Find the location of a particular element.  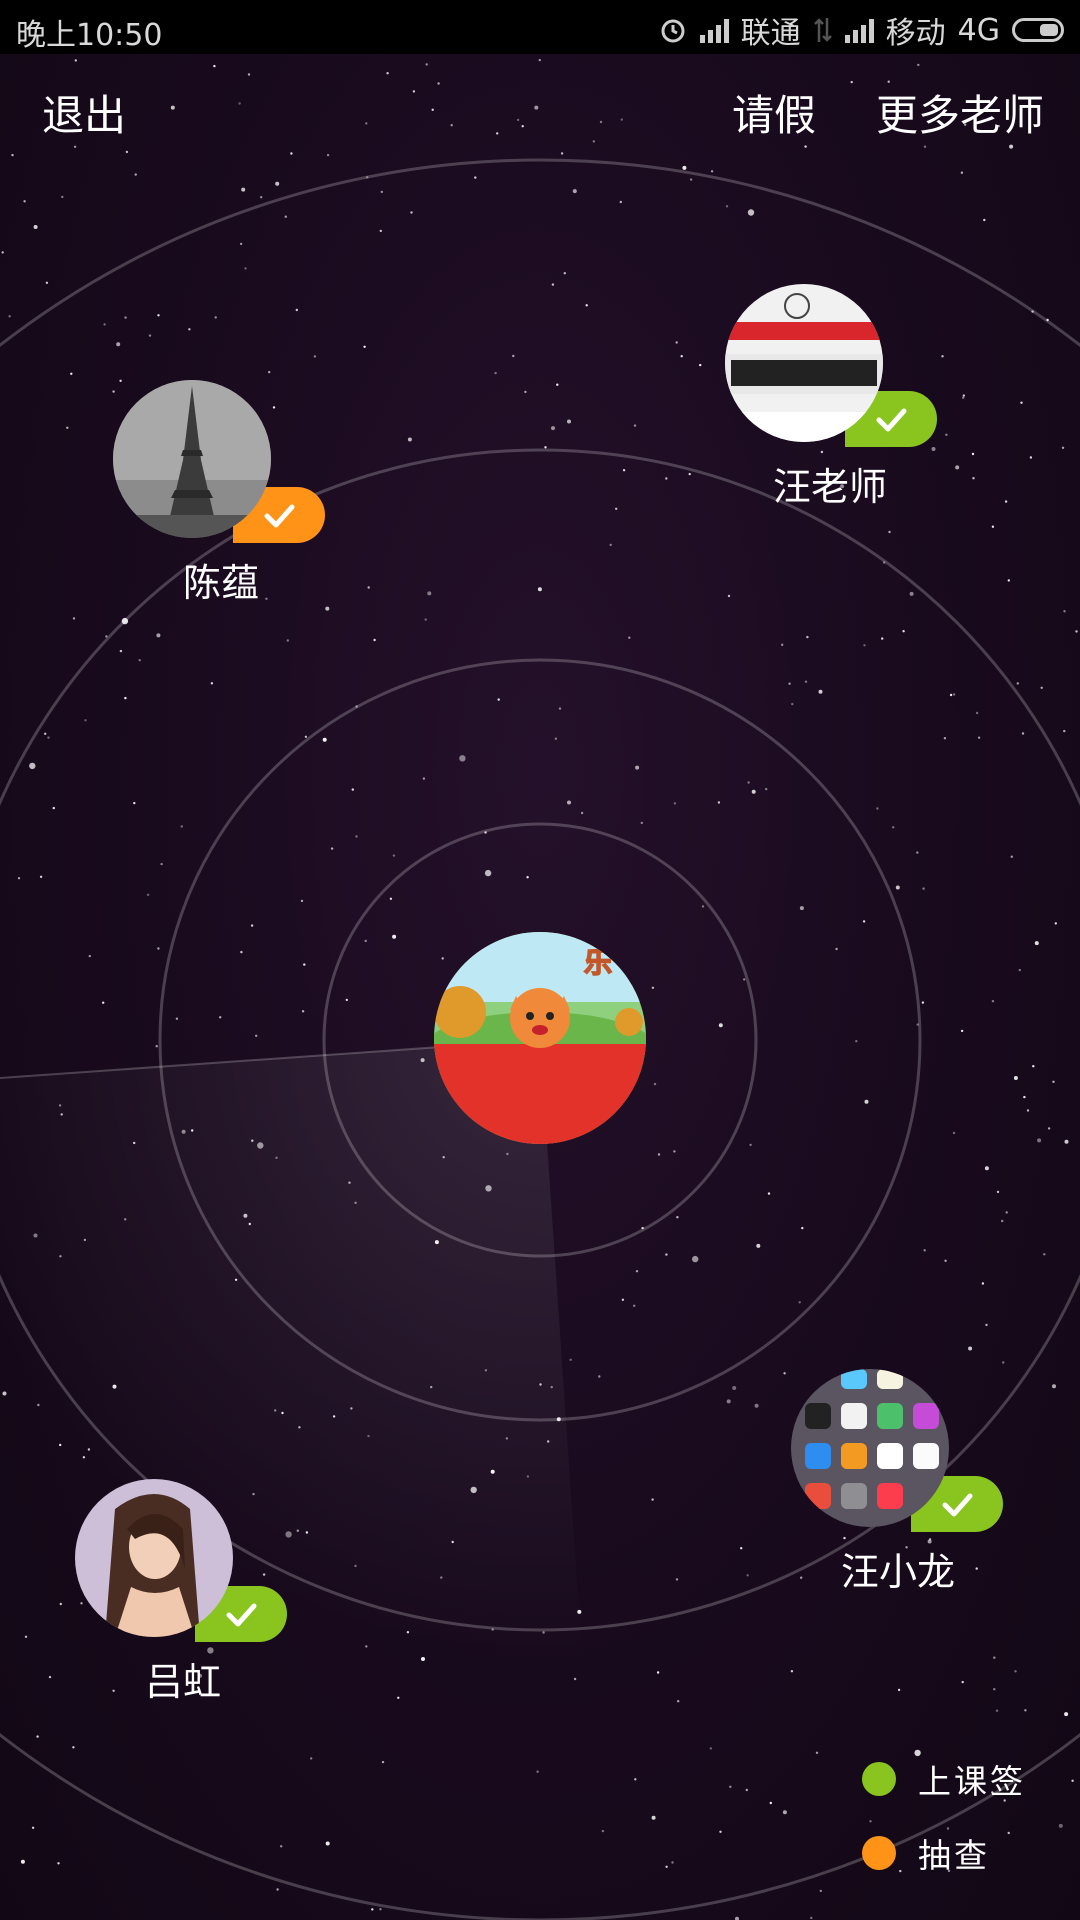

center-avatar: 乐 is located at coordinates (540, 1038).